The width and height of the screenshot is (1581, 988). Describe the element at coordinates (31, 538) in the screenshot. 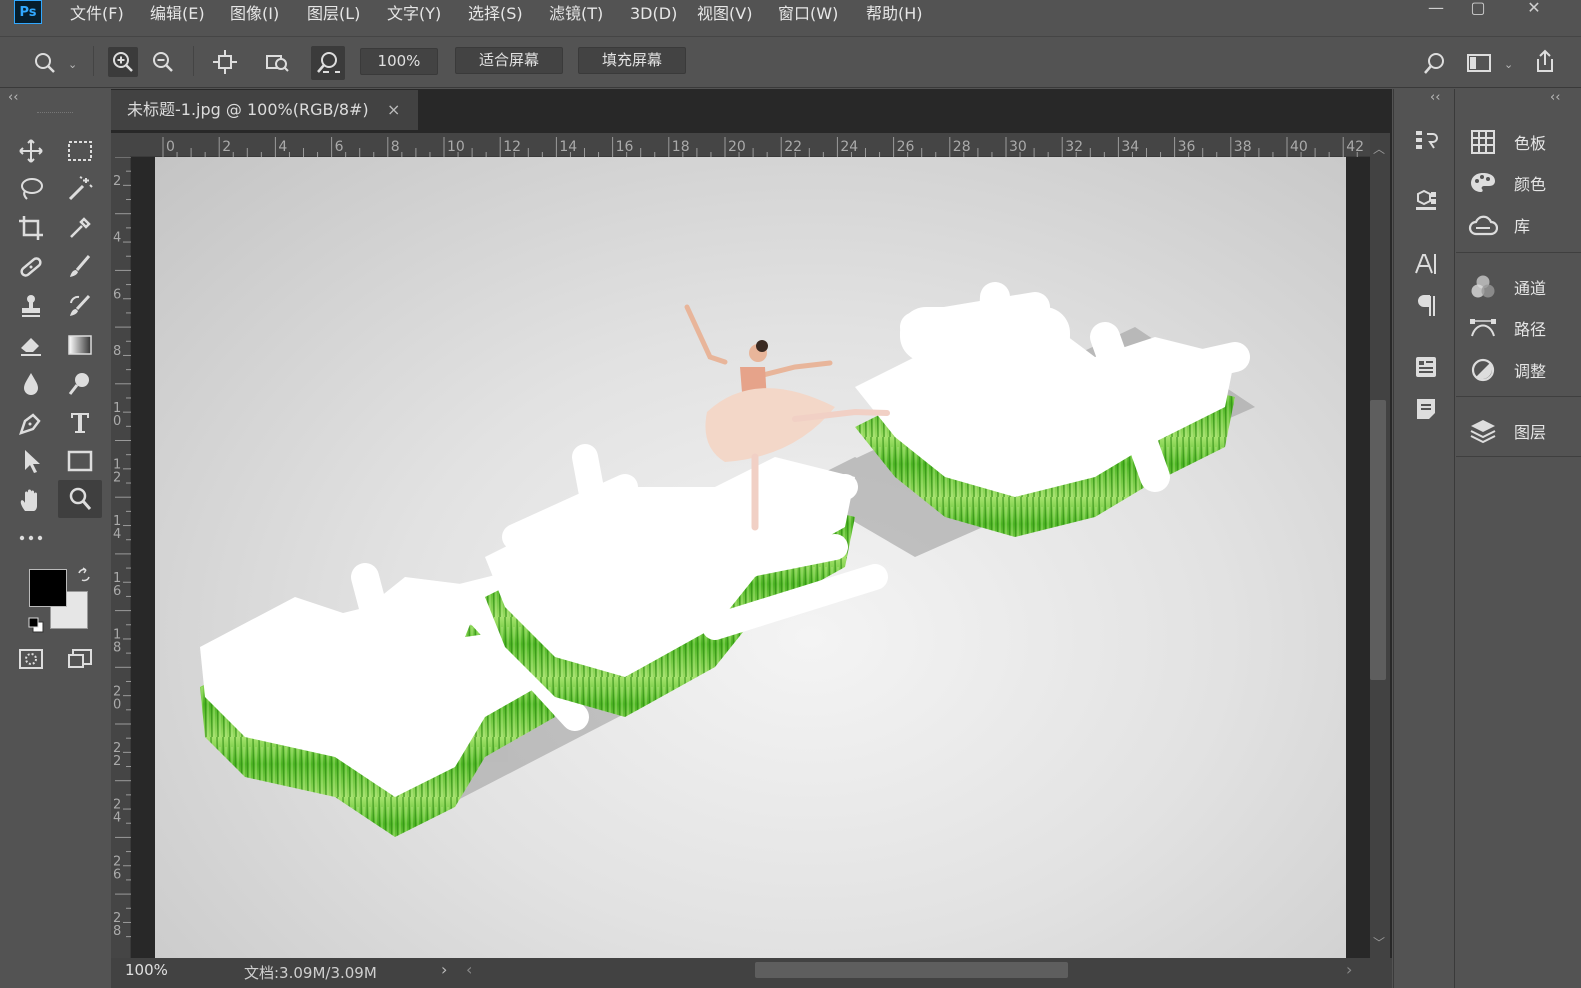

I see `more-tools-icon` at that location.